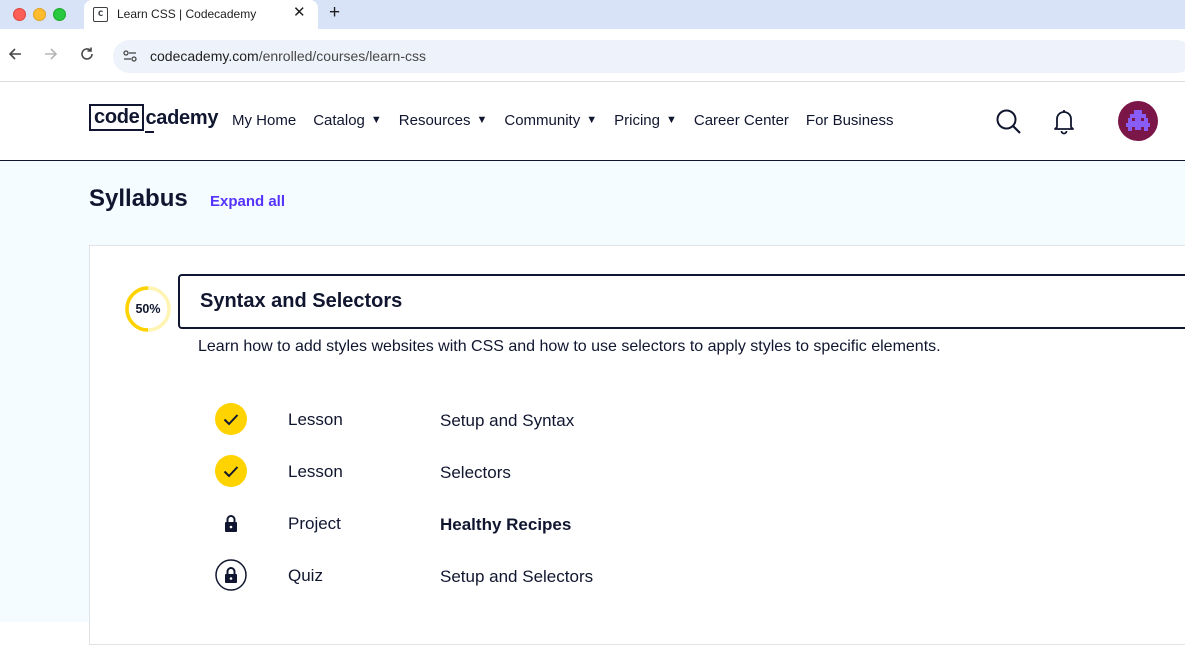  What do you see at coordinates (231, 575) in the screenshot?
I see `lock-circle-icon` at bounding box center [231, 575].